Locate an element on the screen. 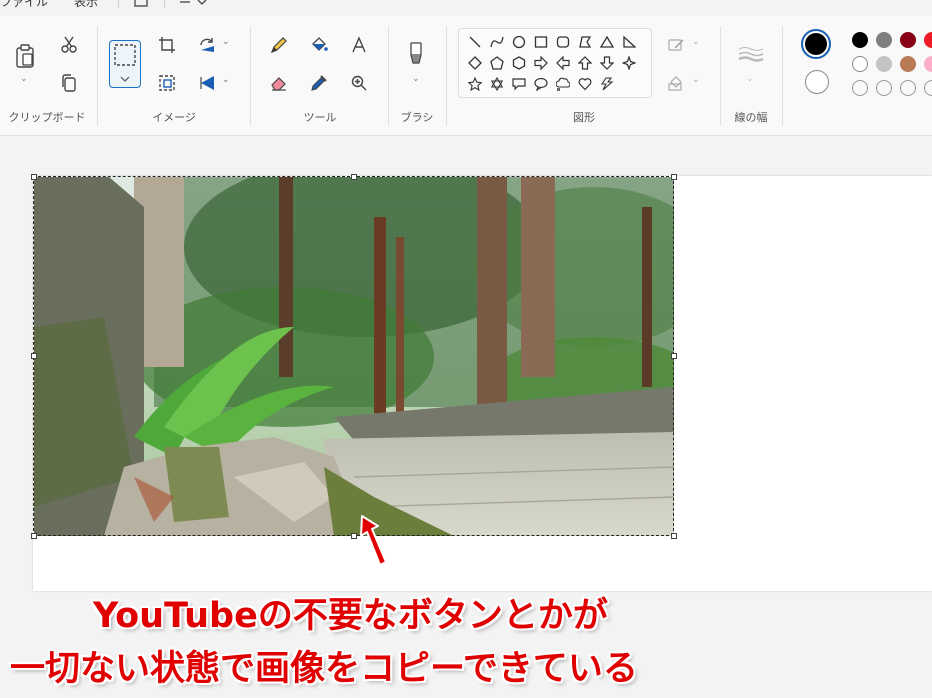  rectangle-shape-icon is located at coordinates (541, 42).